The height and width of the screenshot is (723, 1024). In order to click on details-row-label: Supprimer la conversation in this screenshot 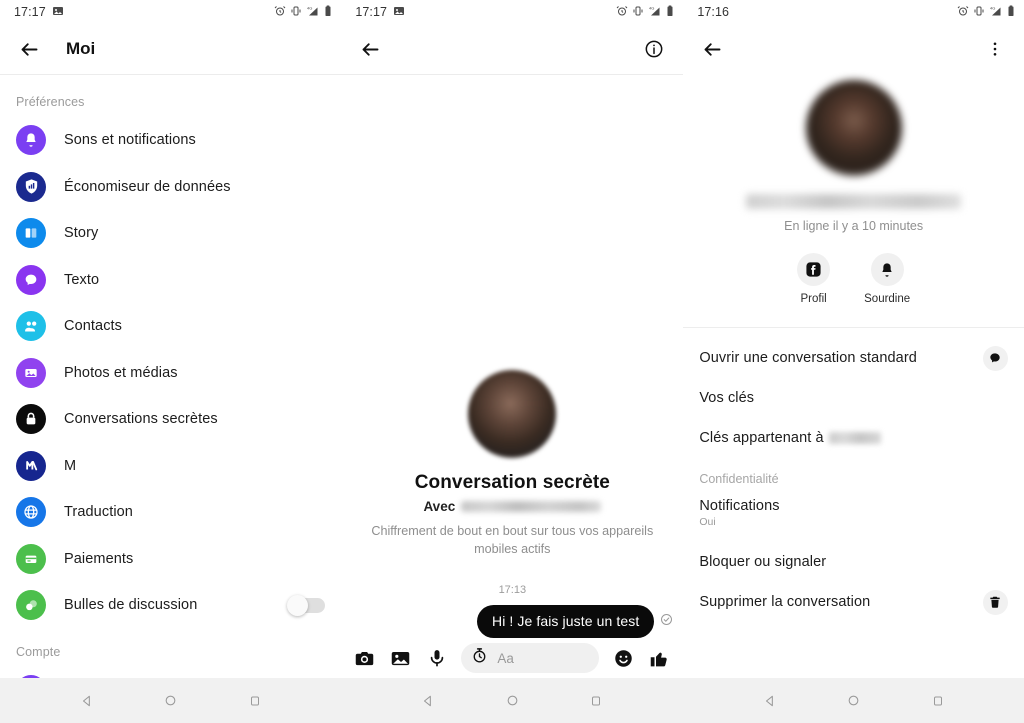, I will do `click(785, 602)`.